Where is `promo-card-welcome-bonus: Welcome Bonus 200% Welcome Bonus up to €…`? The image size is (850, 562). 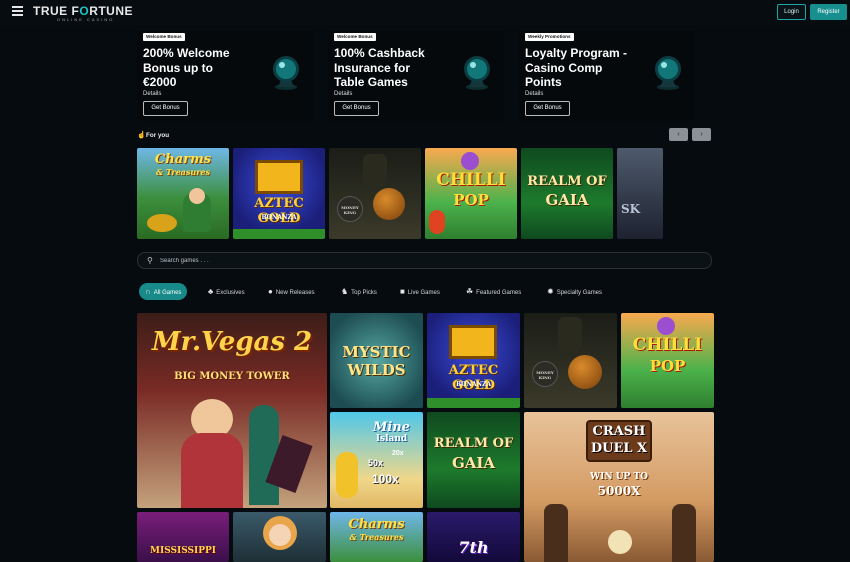 promo-card-welcome-bonus: Welcome Bonus 200% Welcome Bonus up to €… is located at coordinates (225, 76).